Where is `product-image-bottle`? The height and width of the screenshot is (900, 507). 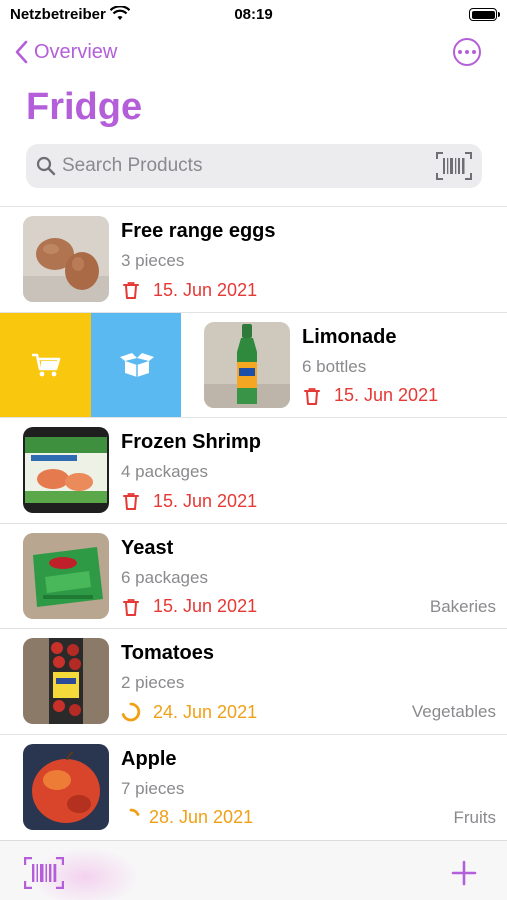
product-image-bottle is located at coordinates (247, 364).